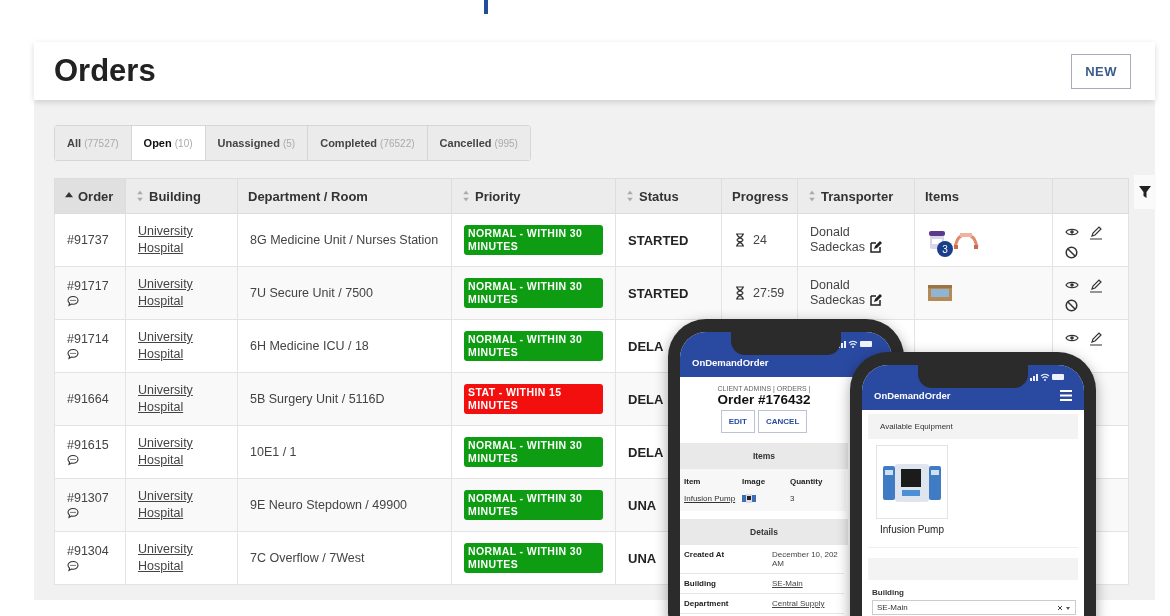 The image size is (1170, 616). Describe the element at coordinates (344, 240) in the screenshot. I see `table-cell: 8G Medicine Unit / Nurses Station` at that location.